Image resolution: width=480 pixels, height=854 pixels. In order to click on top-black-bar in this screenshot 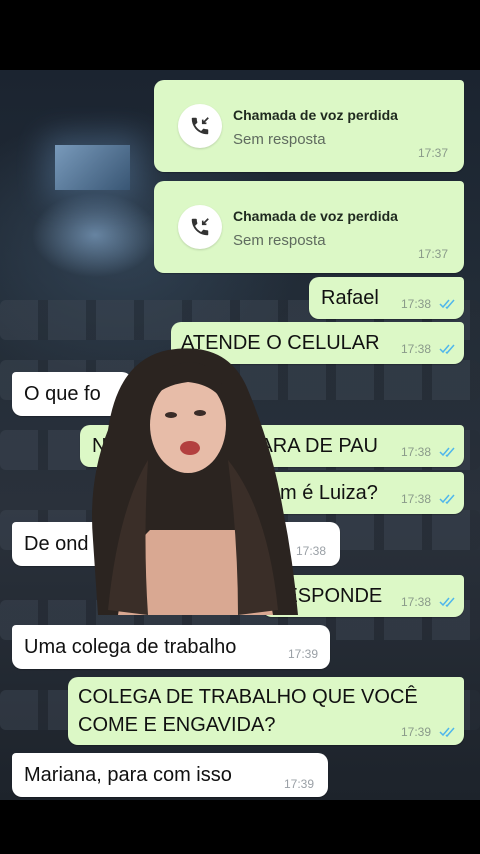, I will do `click(240, 35)`.